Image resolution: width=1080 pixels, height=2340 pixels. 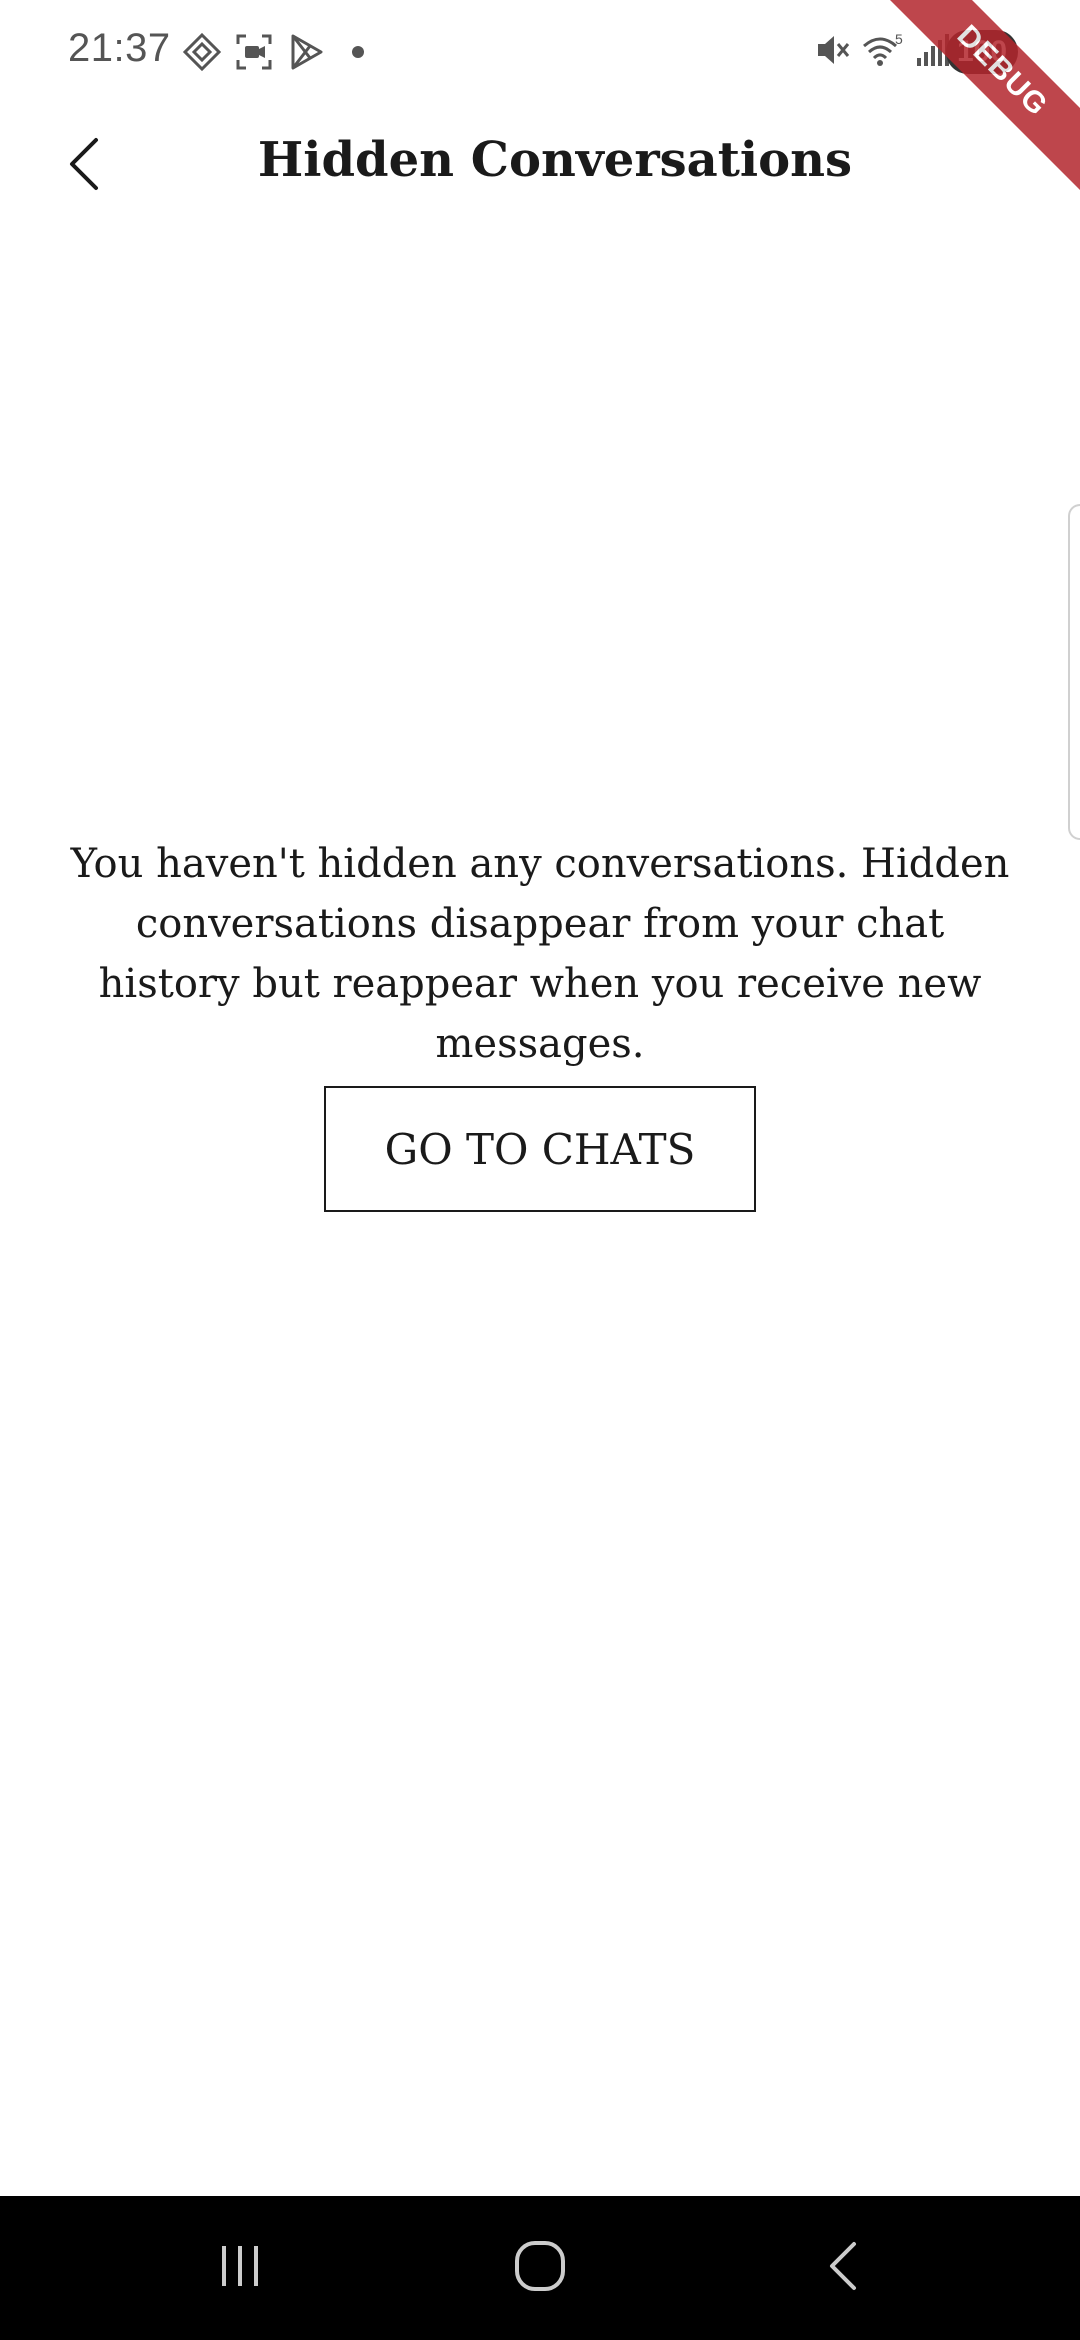 I want to click on svg-text: 5, so click(x=899, y=39).